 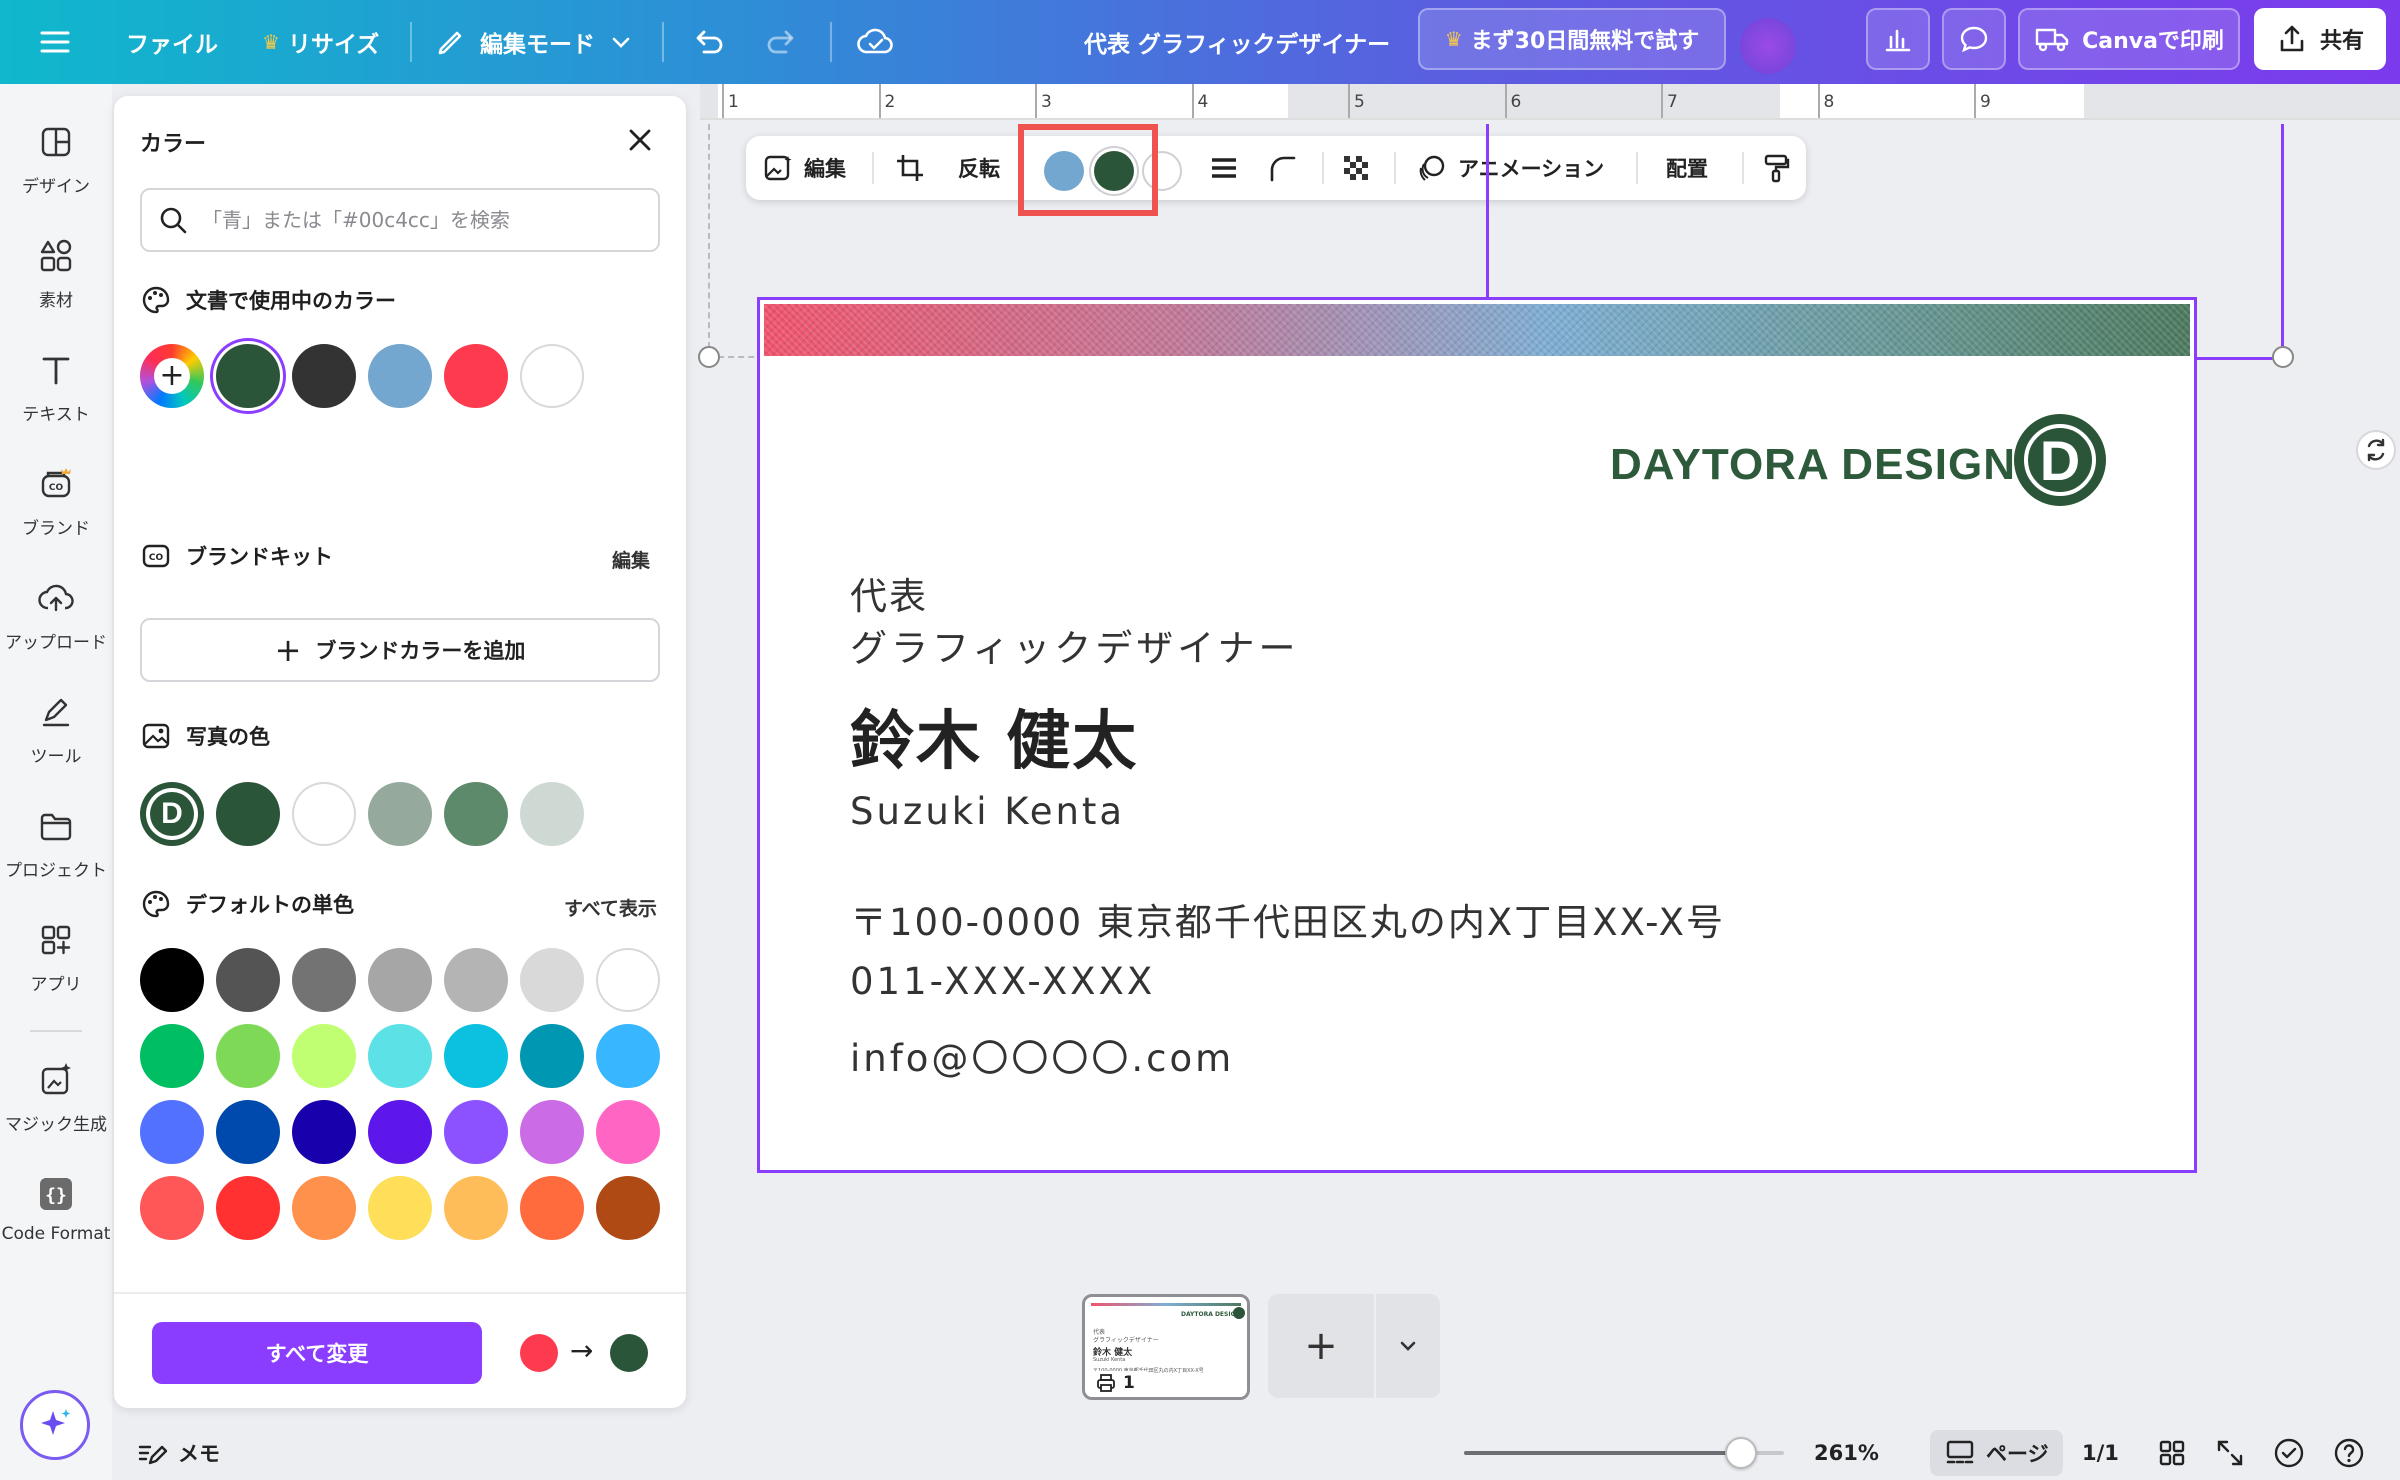 What do you see at coordinates (1477, 330) in the screenshot?
I see `gradient-band-image` at bounding box center [1477, 330].